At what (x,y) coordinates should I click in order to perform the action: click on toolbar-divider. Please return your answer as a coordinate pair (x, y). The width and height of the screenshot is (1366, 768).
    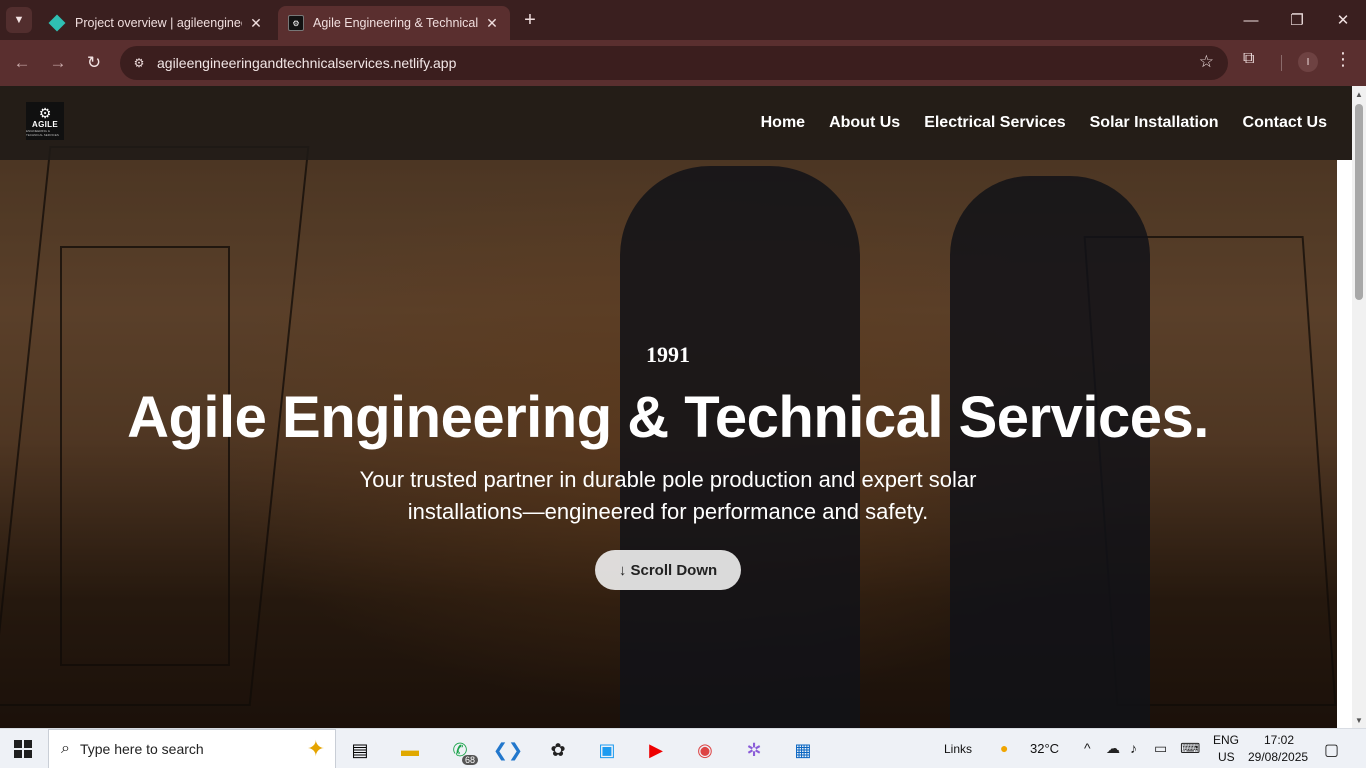
    Looking at the image, I should click on (1281, 63).